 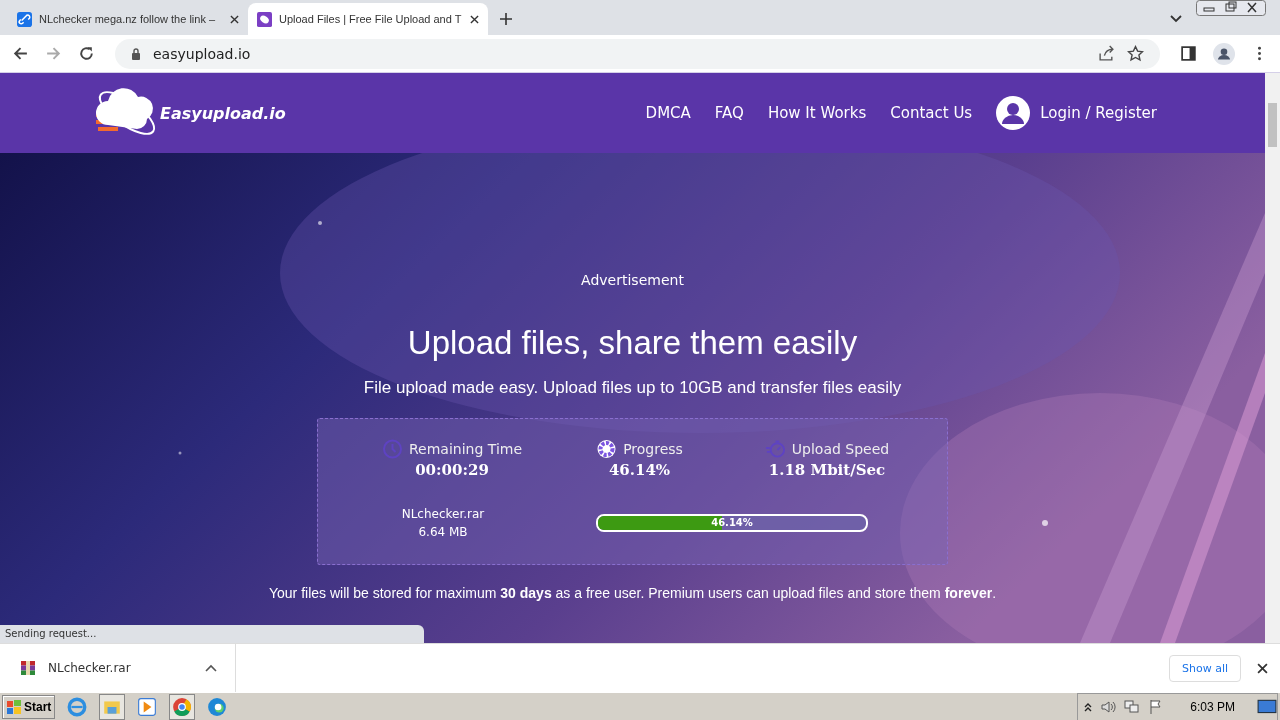 What do you see at coordinates (1224, 53) in the screenshot?
I see `profile-icon` at bounding box center [1224, 53].